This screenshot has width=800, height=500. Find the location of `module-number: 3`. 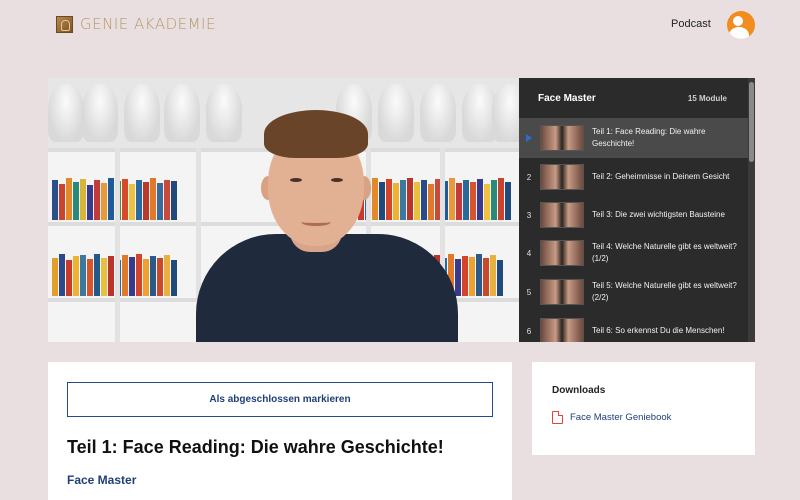

module-number: 3 is located at coordinates (529, 215).